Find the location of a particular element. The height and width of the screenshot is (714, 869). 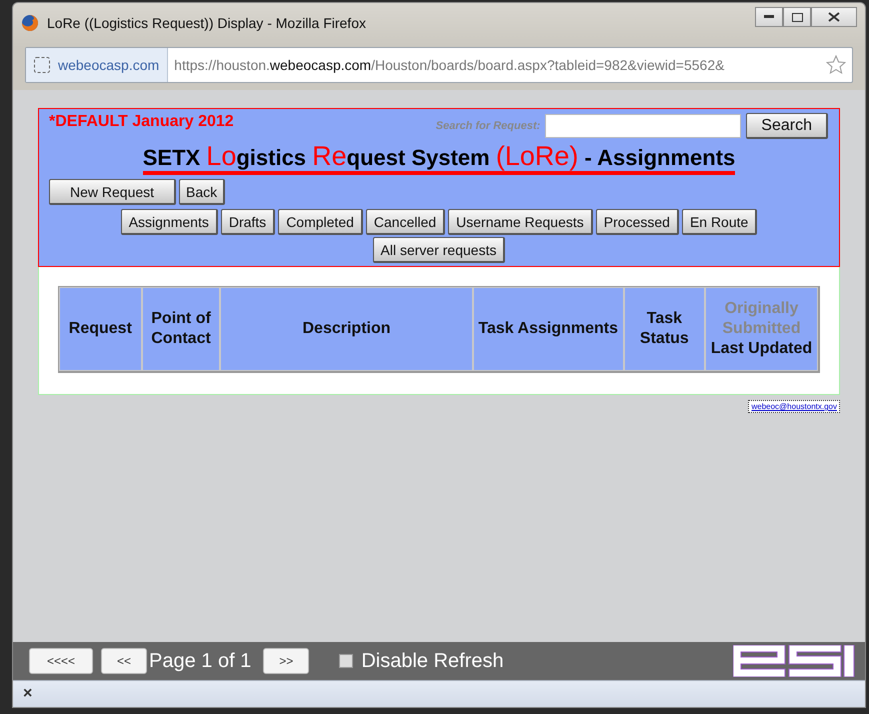

close-icon is located at coordinates (834, 17).